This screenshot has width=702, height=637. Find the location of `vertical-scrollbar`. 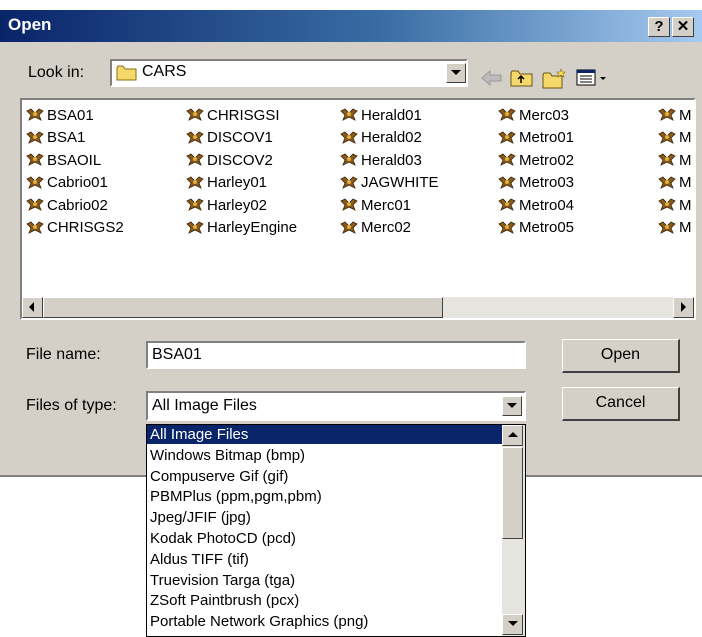

vertical-scrollbar is located at coordinates (513, 530).